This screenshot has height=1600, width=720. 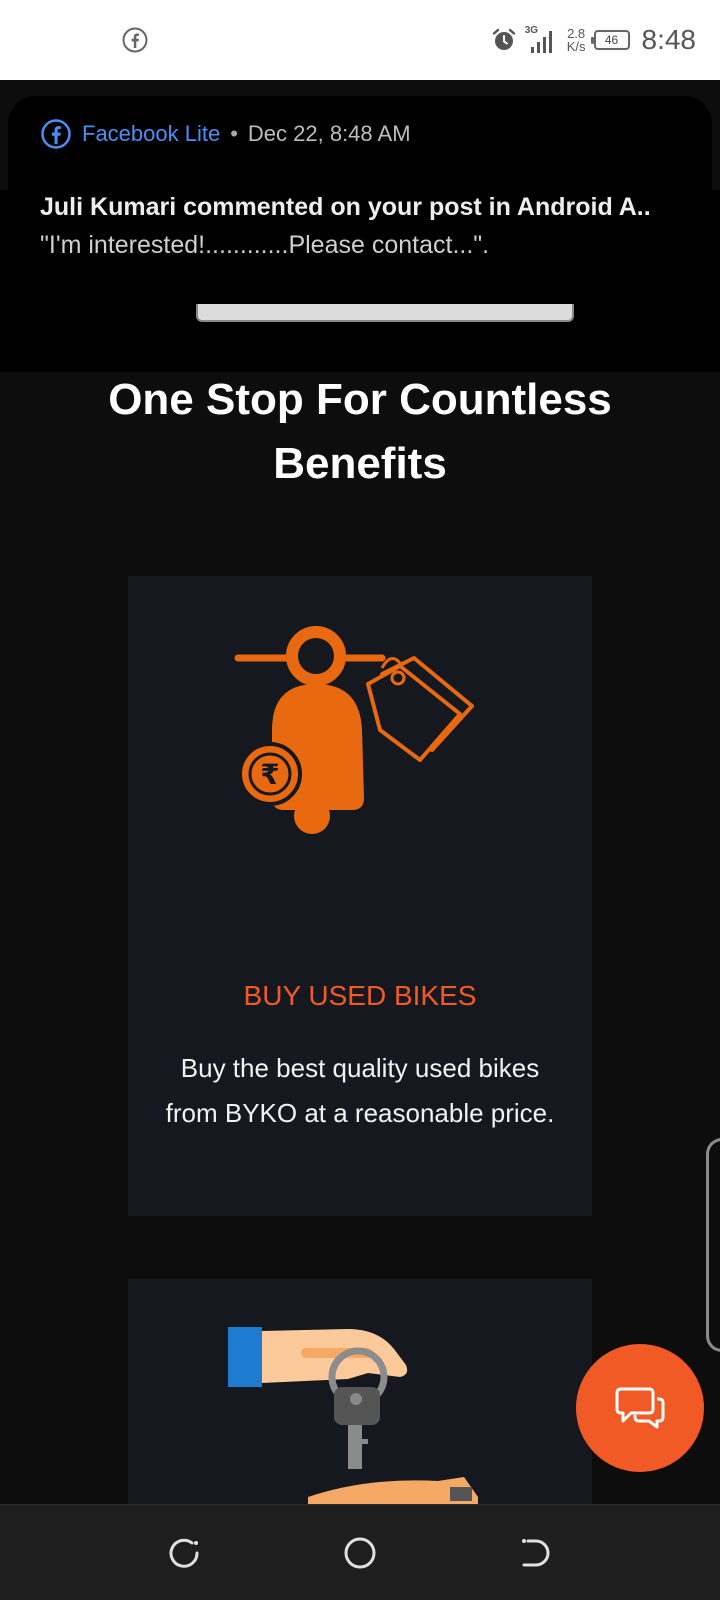 What do you see at coordinates (385, 313) in the screenshot?
I see `notification-drag-handle` at bounding box center [385, 313].